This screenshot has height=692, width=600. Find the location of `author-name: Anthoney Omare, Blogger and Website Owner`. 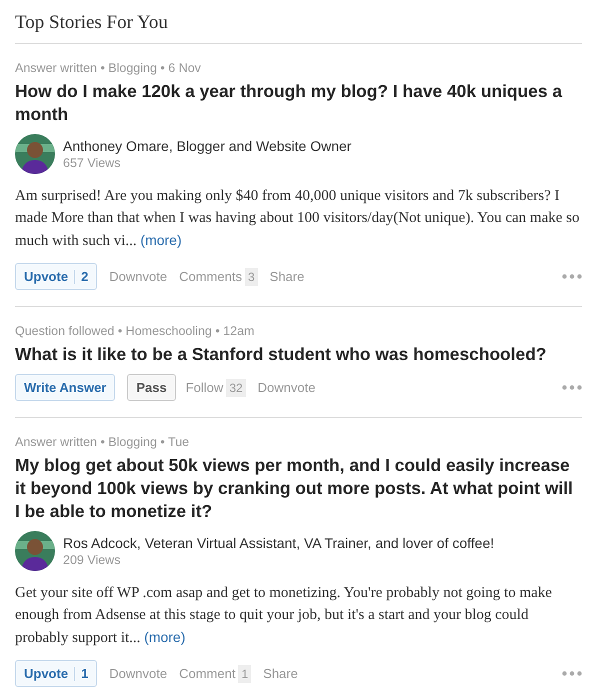

author-name: Anthoney Omare, Blogger and Website Owner is located at coordinates (207, 146).